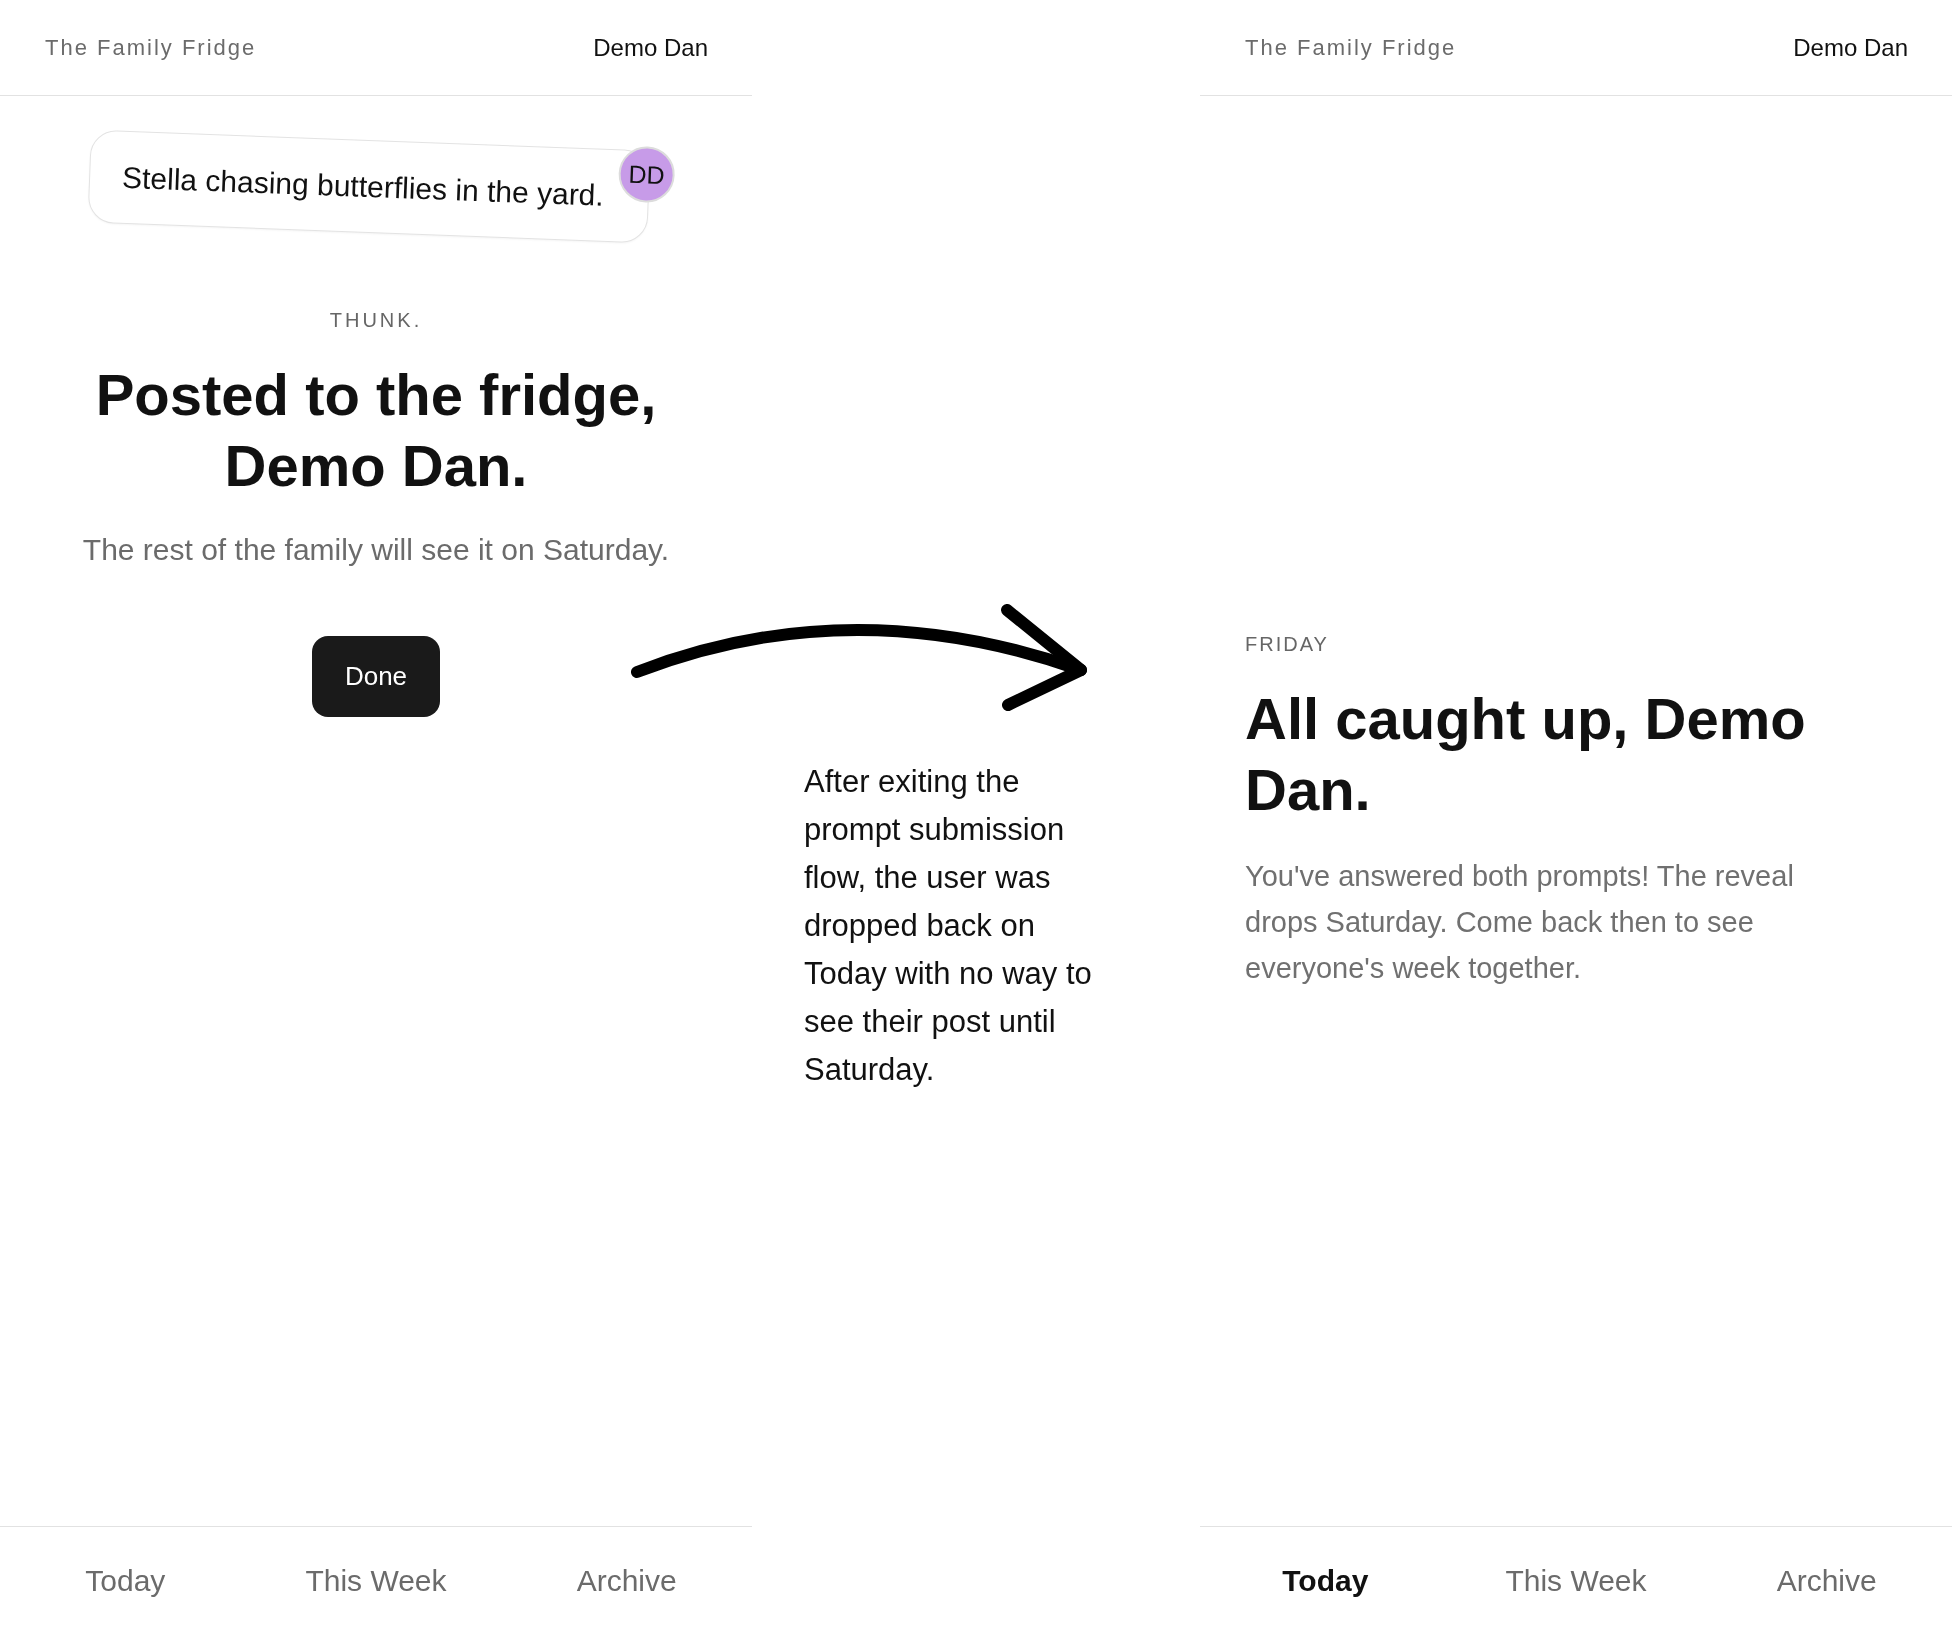  I want to click on done-button: Done, so click(376, 676).